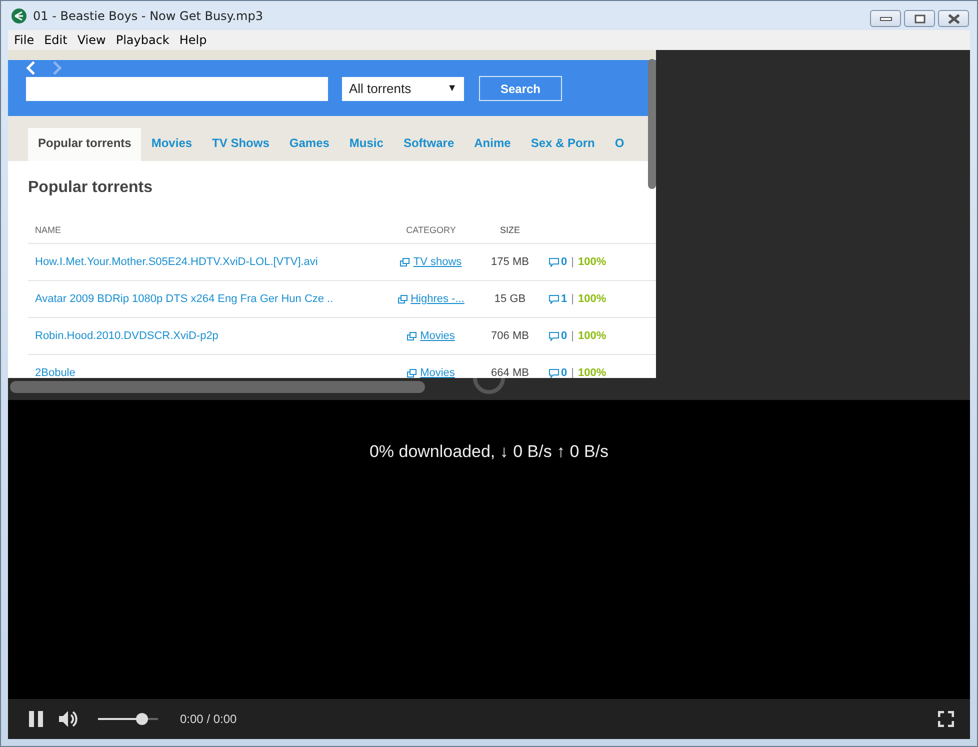 The width and height of the screenshot is (978, 747). What do you see at coordinates (510, 299) in the screenshot?
I see `size-text: 15 GB` at bounding box center [510, 299].